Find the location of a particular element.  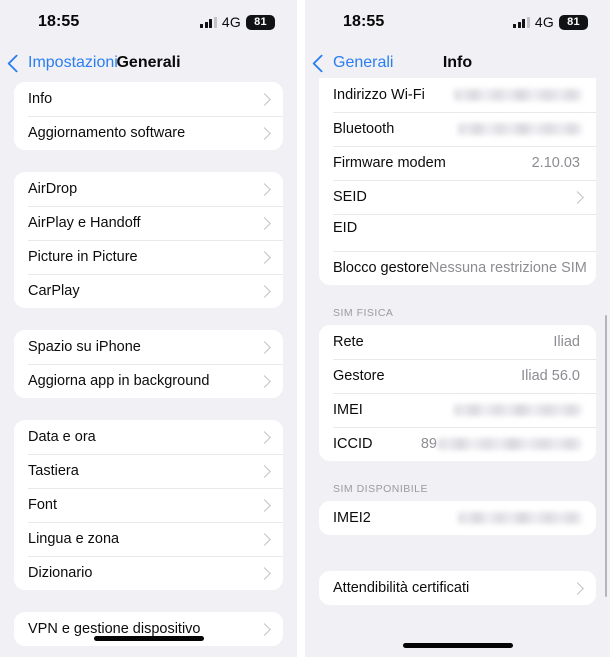

back-button: Impostazioni is located at coordinates (62, 63).